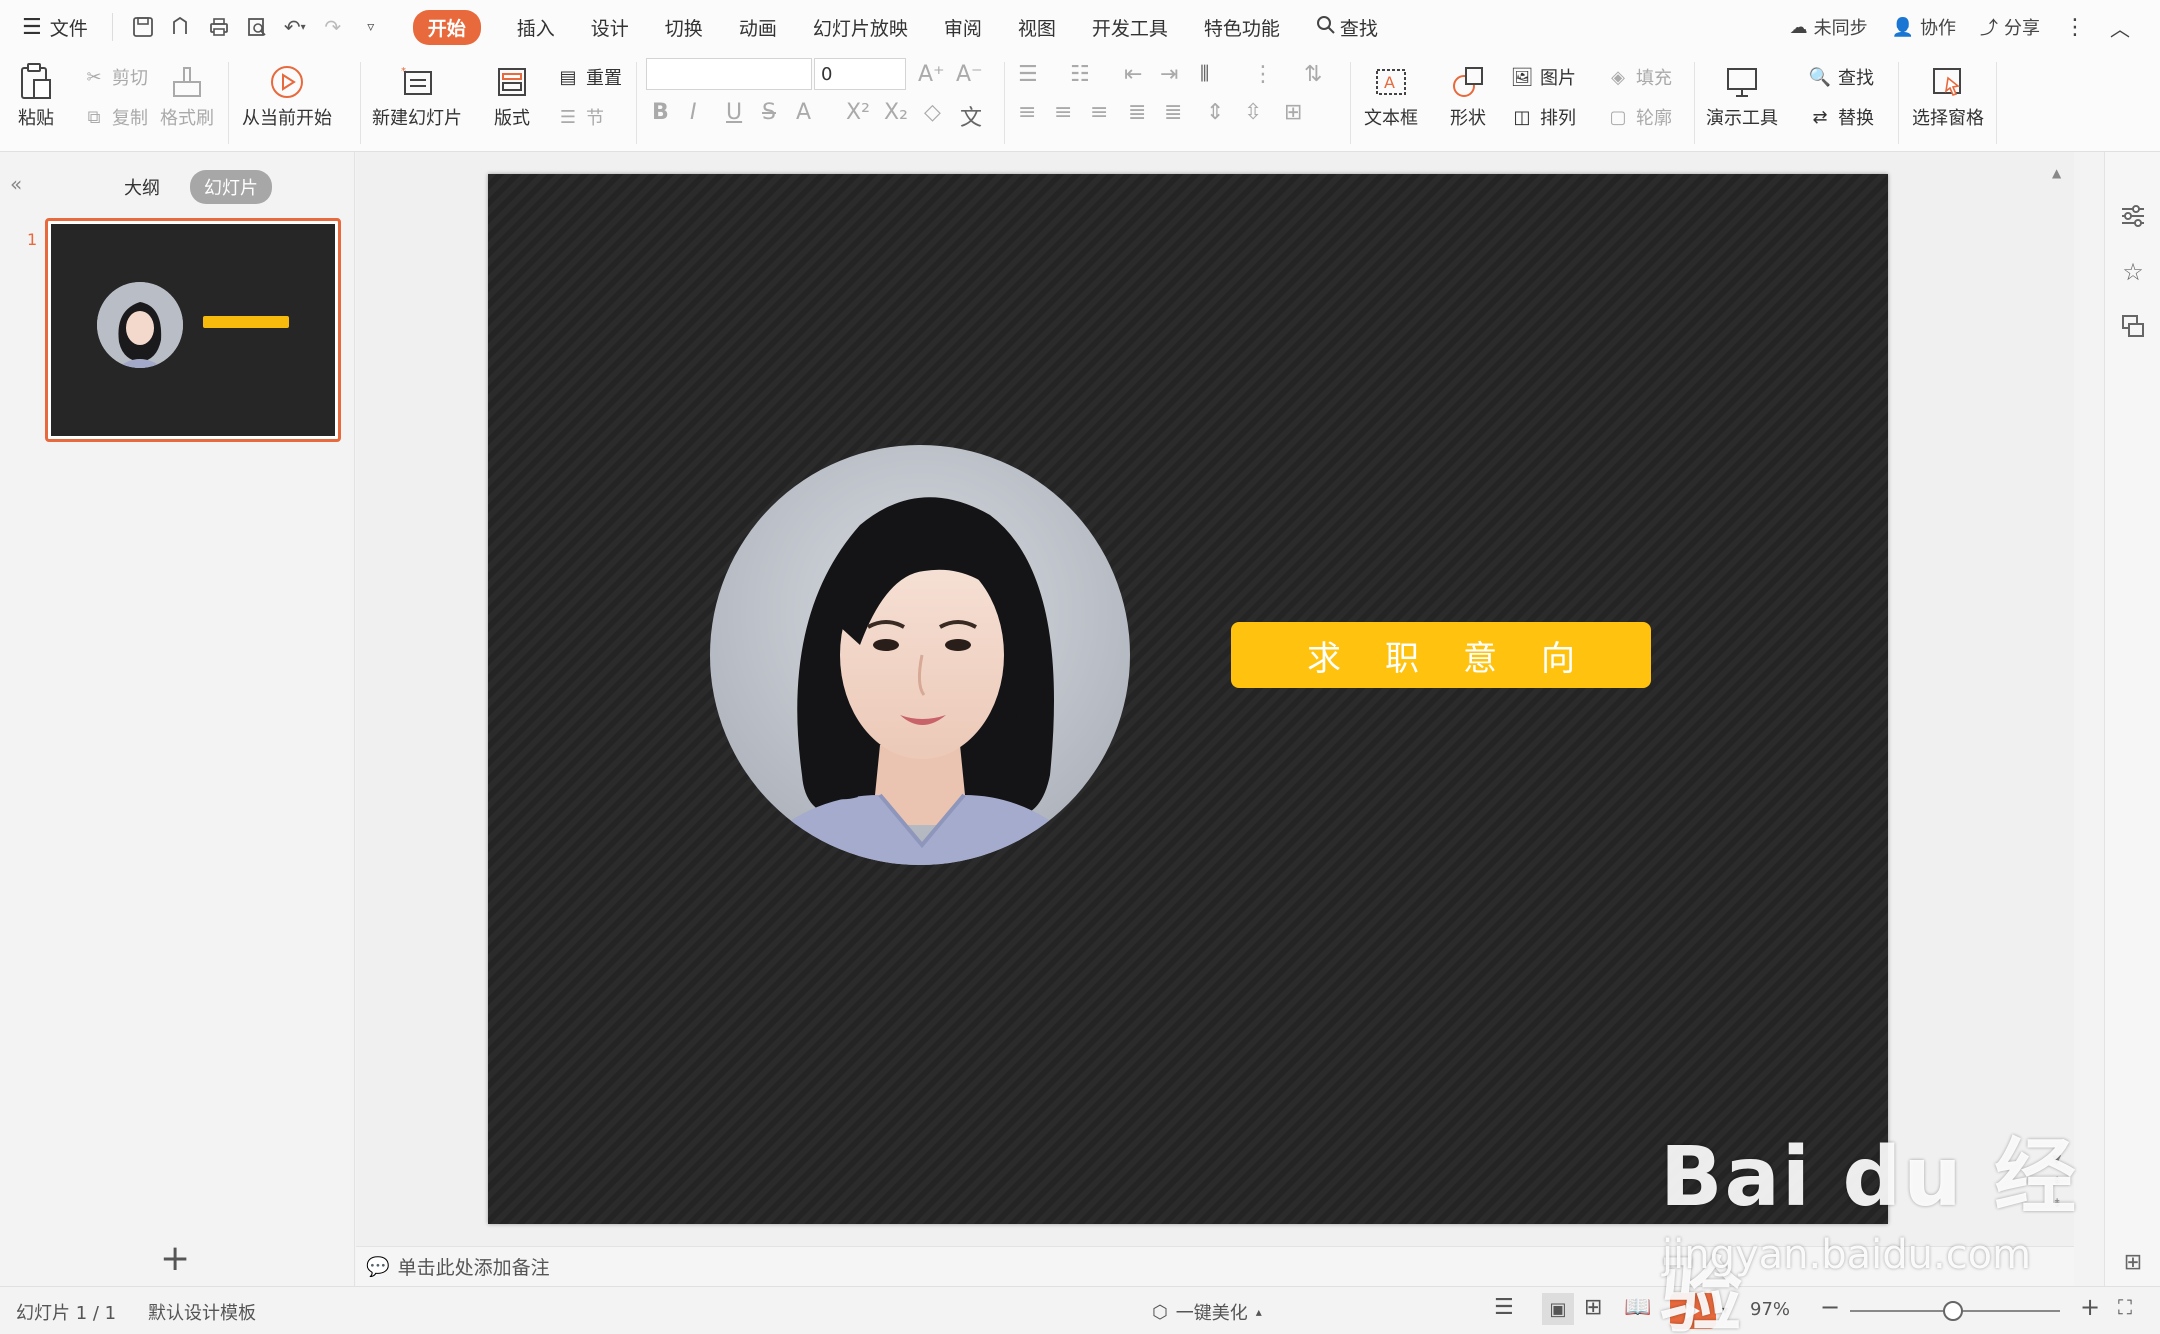 The image size is (2160, 1334). Describe the element at coordinates (2133, 216) in the screenshot. I see `properties-icon` at that location.